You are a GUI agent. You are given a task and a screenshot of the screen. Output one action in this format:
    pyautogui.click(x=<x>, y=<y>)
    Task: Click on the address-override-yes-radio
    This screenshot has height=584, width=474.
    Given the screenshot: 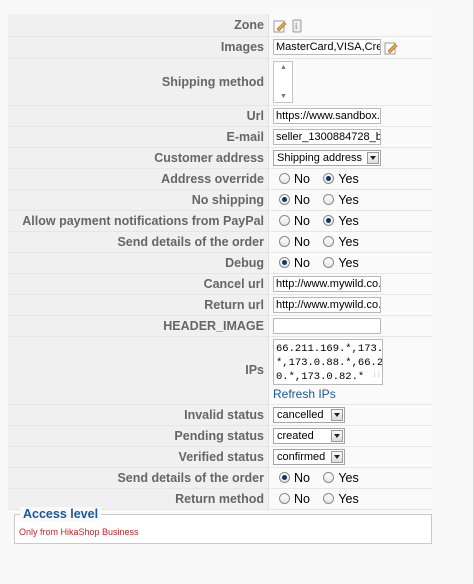 What is the action you would take?
    pyautogui.click(x=329, y=179)
    